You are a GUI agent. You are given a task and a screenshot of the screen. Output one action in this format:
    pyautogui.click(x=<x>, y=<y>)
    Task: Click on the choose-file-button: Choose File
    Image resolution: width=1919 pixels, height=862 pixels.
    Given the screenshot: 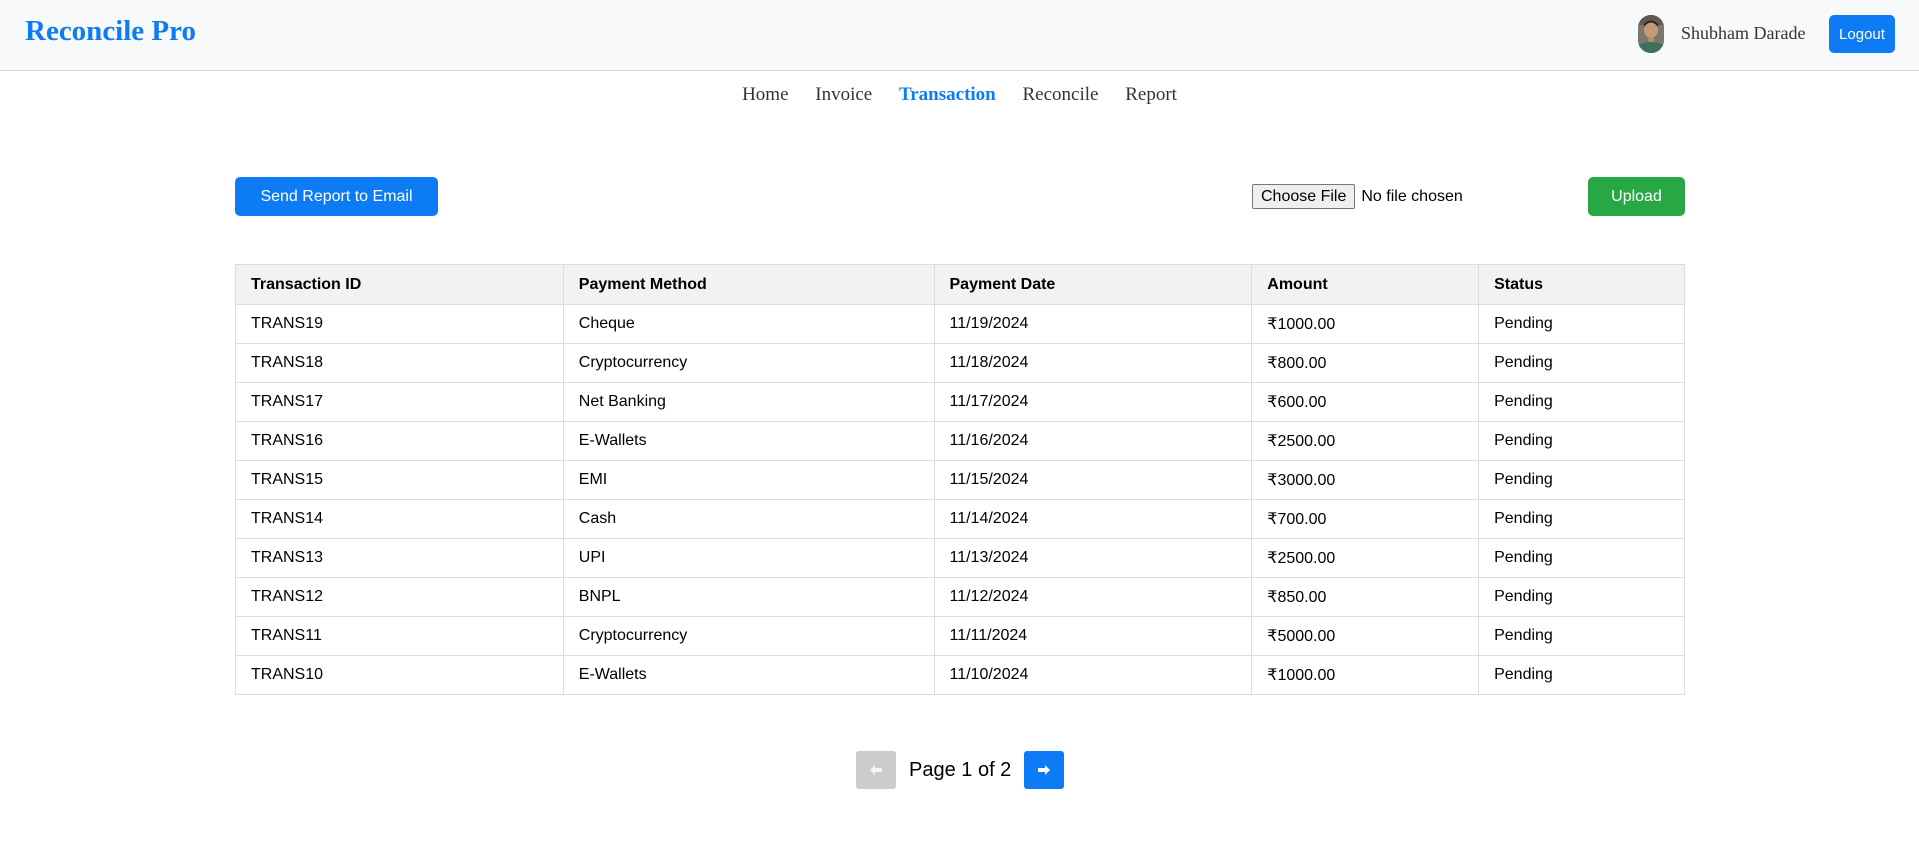 What is the action you would take?
    pyautogui.click(x=1304, y=196)
    